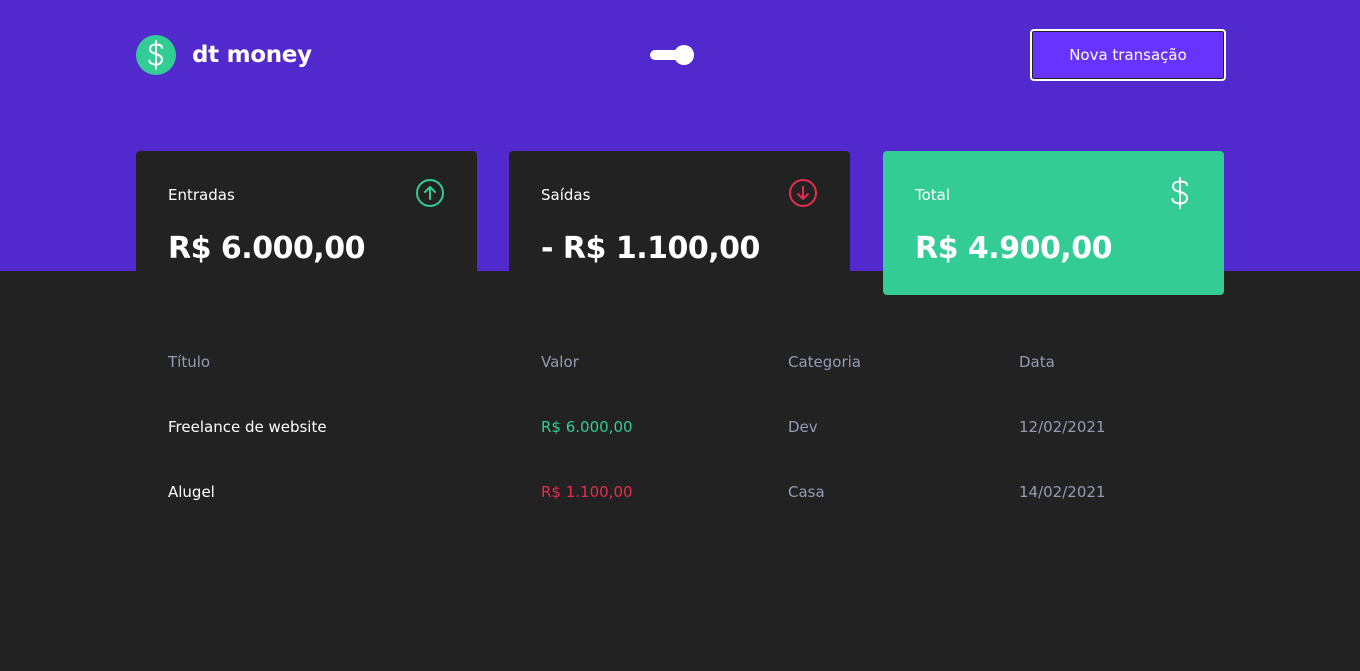 Image resolution: width=1360 pixels, height=671 pixels. Describe the element at coordinates (684, 55) in the screenshot. I see `toggle-knob` at that location.